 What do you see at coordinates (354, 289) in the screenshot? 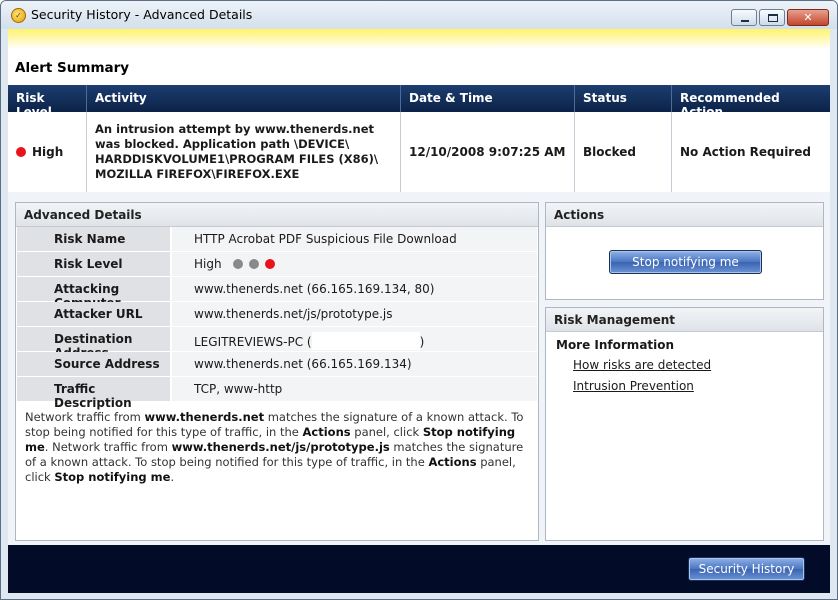
I see `detail-value: www.thenerds.net (66.165.169.134, 80)` at bounding box center [354, 289].